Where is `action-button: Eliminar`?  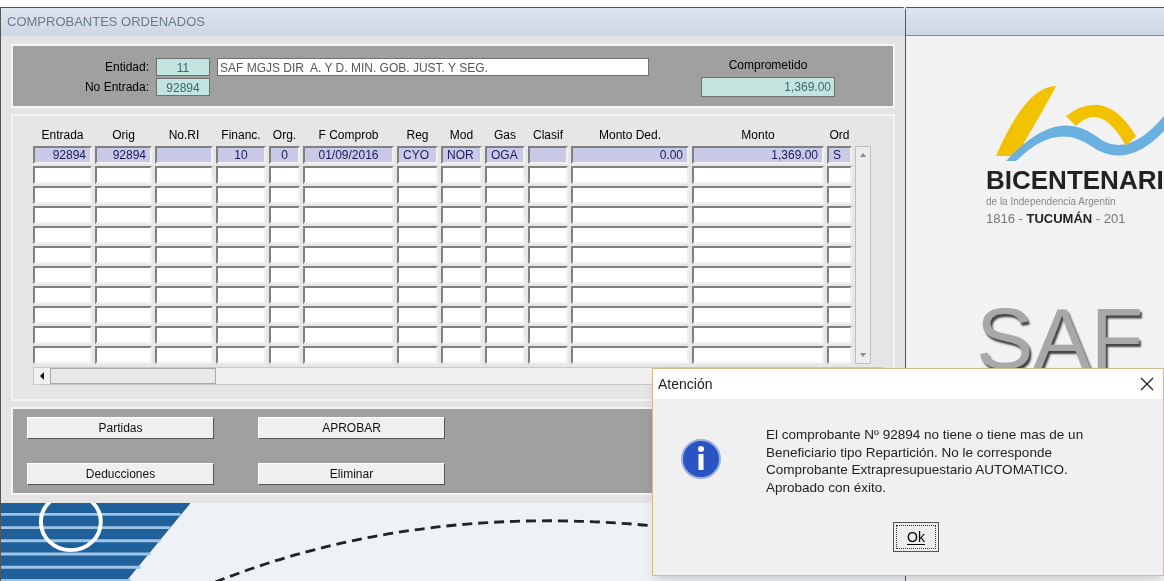 action-button: Eliminar is located at coordinates (351, 474).